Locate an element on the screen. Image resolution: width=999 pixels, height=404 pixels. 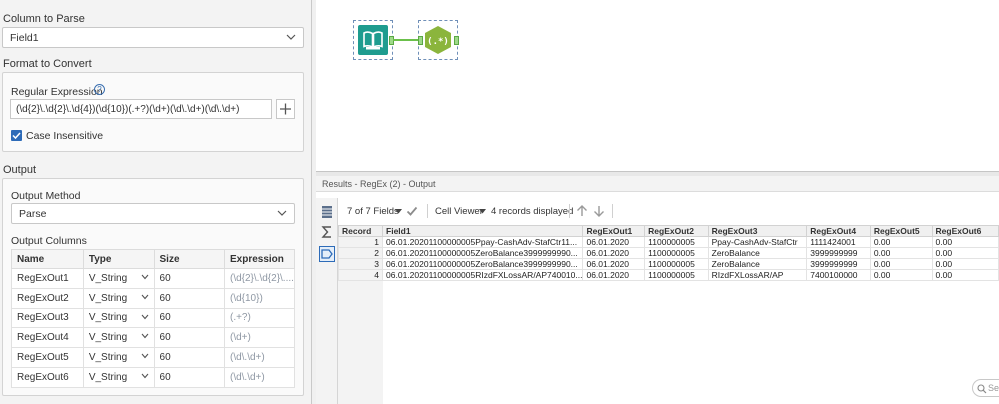
insert-token-button is located at coordinates (285, 109).